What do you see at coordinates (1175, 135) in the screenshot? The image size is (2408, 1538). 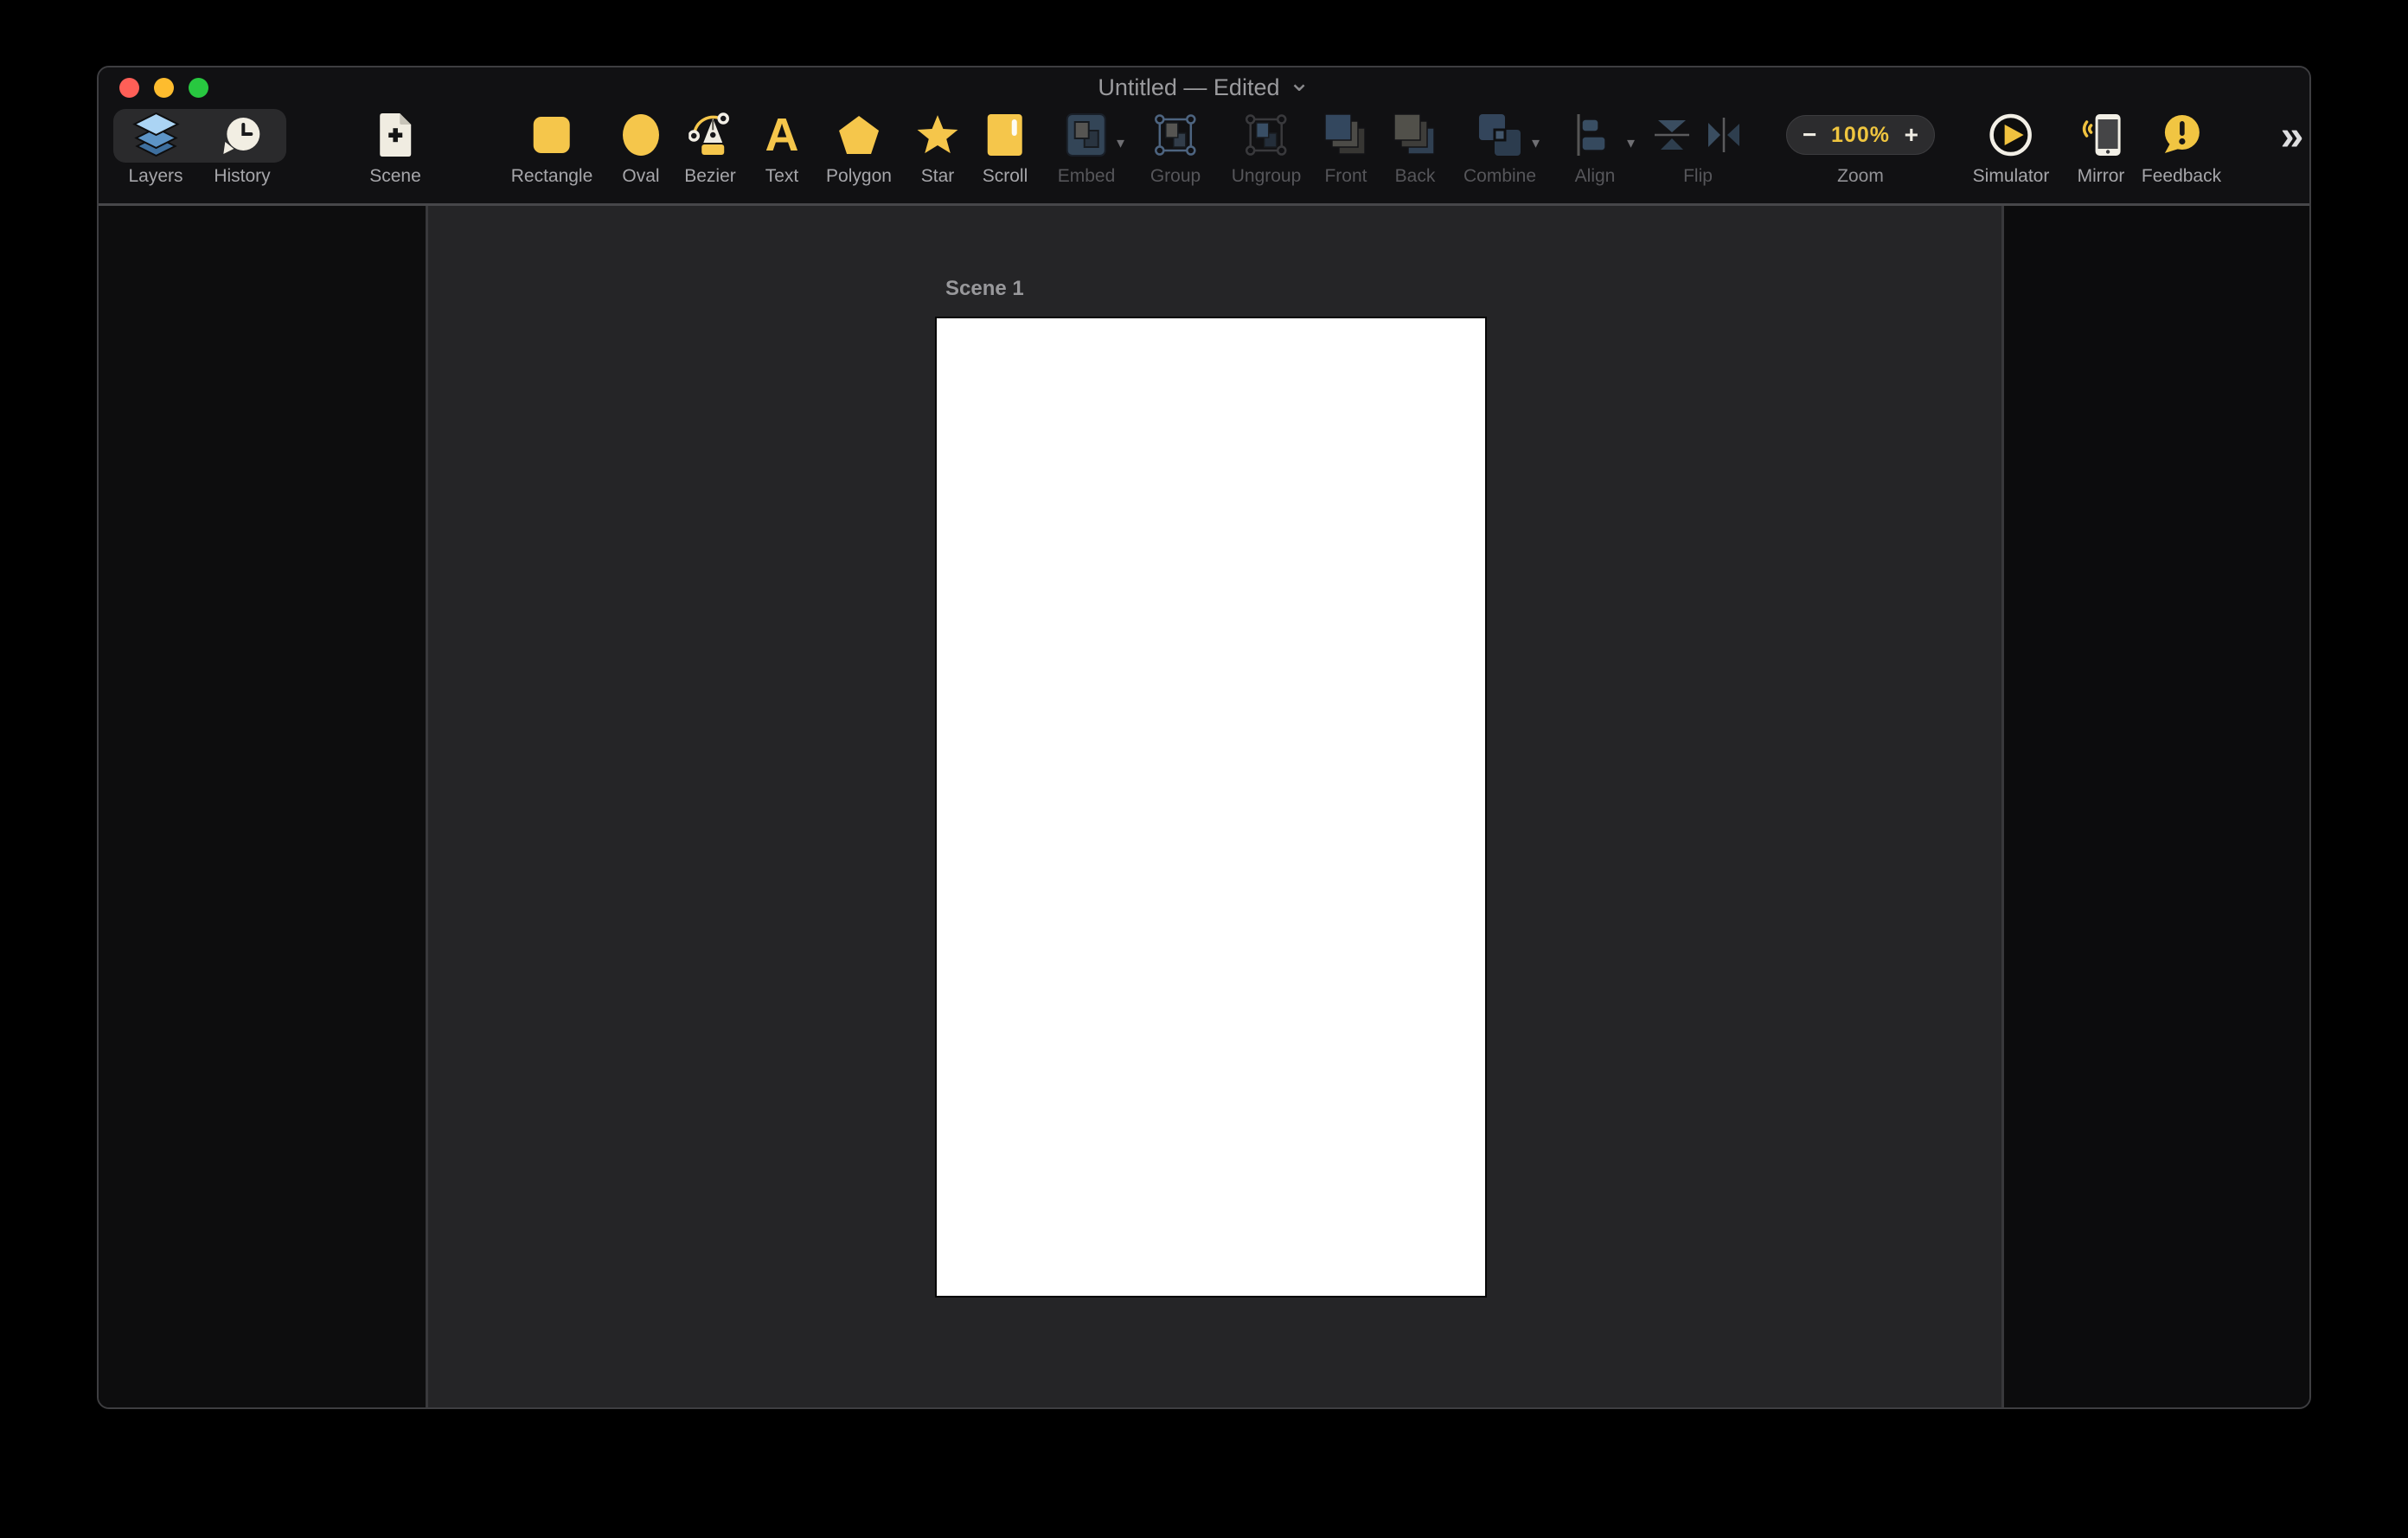 I see `group-icon` at bounding box center [1175, 135].